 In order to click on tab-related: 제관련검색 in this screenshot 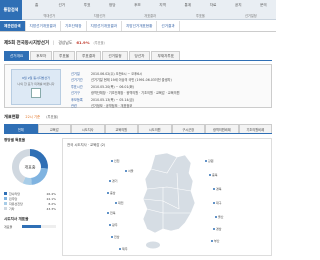, I will do `click(13, 26)`.